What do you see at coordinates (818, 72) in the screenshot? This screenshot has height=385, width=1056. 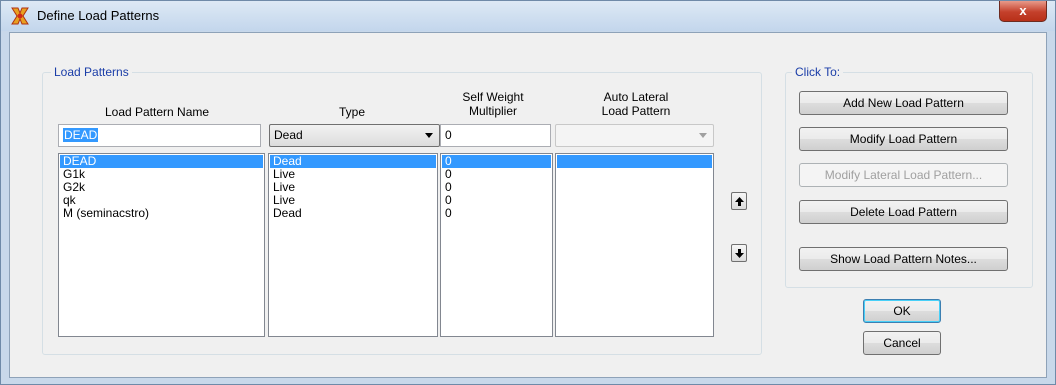 I see `click-to-group-label: Click To:` at bounding box center [818, 72].